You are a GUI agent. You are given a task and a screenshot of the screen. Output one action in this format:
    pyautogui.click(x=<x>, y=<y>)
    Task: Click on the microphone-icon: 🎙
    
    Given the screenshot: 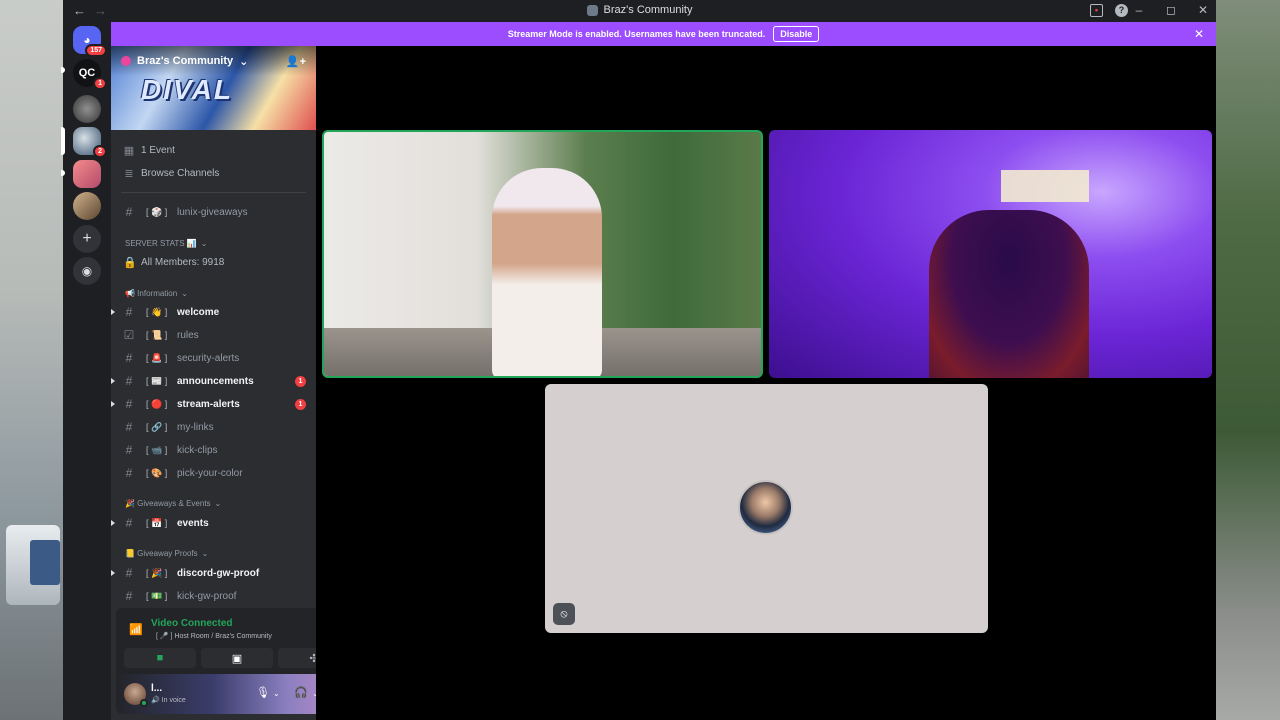 What is the action you would take?
    pyautogui.click(x=263, y=692)
    